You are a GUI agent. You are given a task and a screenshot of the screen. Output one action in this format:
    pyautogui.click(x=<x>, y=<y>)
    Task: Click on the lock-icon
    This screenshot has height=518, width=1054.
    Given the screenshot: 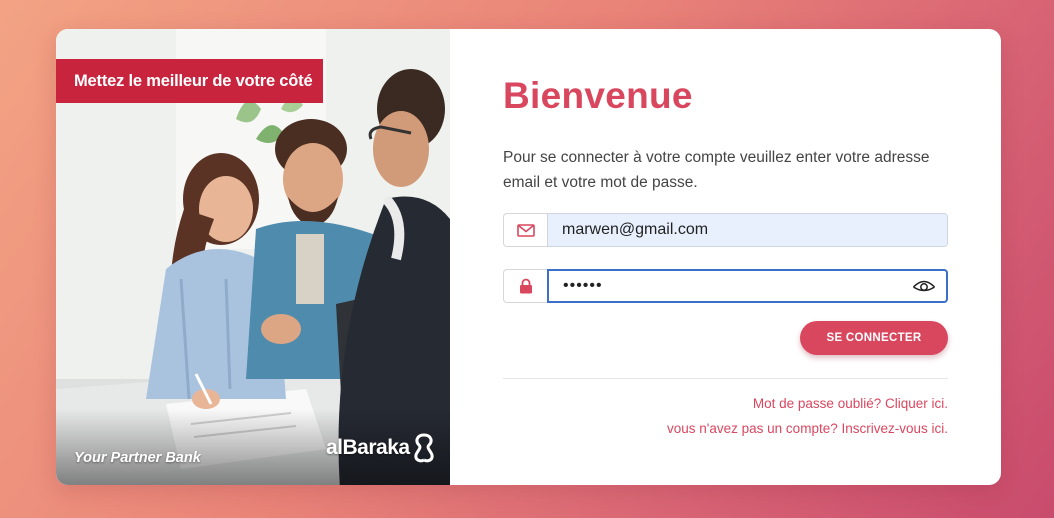 What is the action you would take?
    pyautogui.click(x=525, y=286)
    